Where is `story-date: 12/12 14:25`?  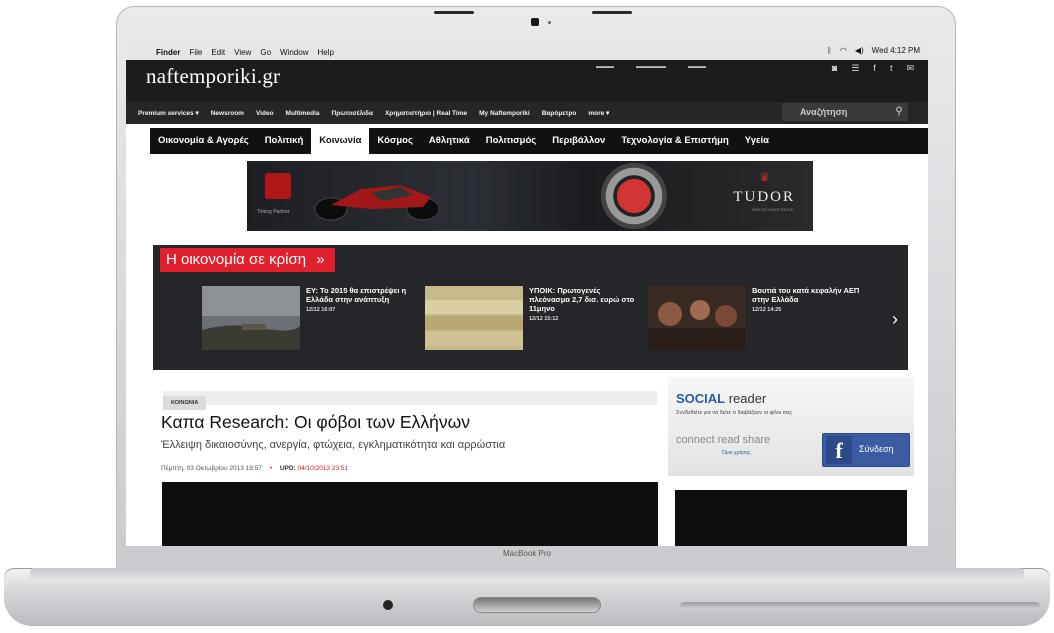
story-date: 12/12 14:25 is located at coordinates (767, 310).